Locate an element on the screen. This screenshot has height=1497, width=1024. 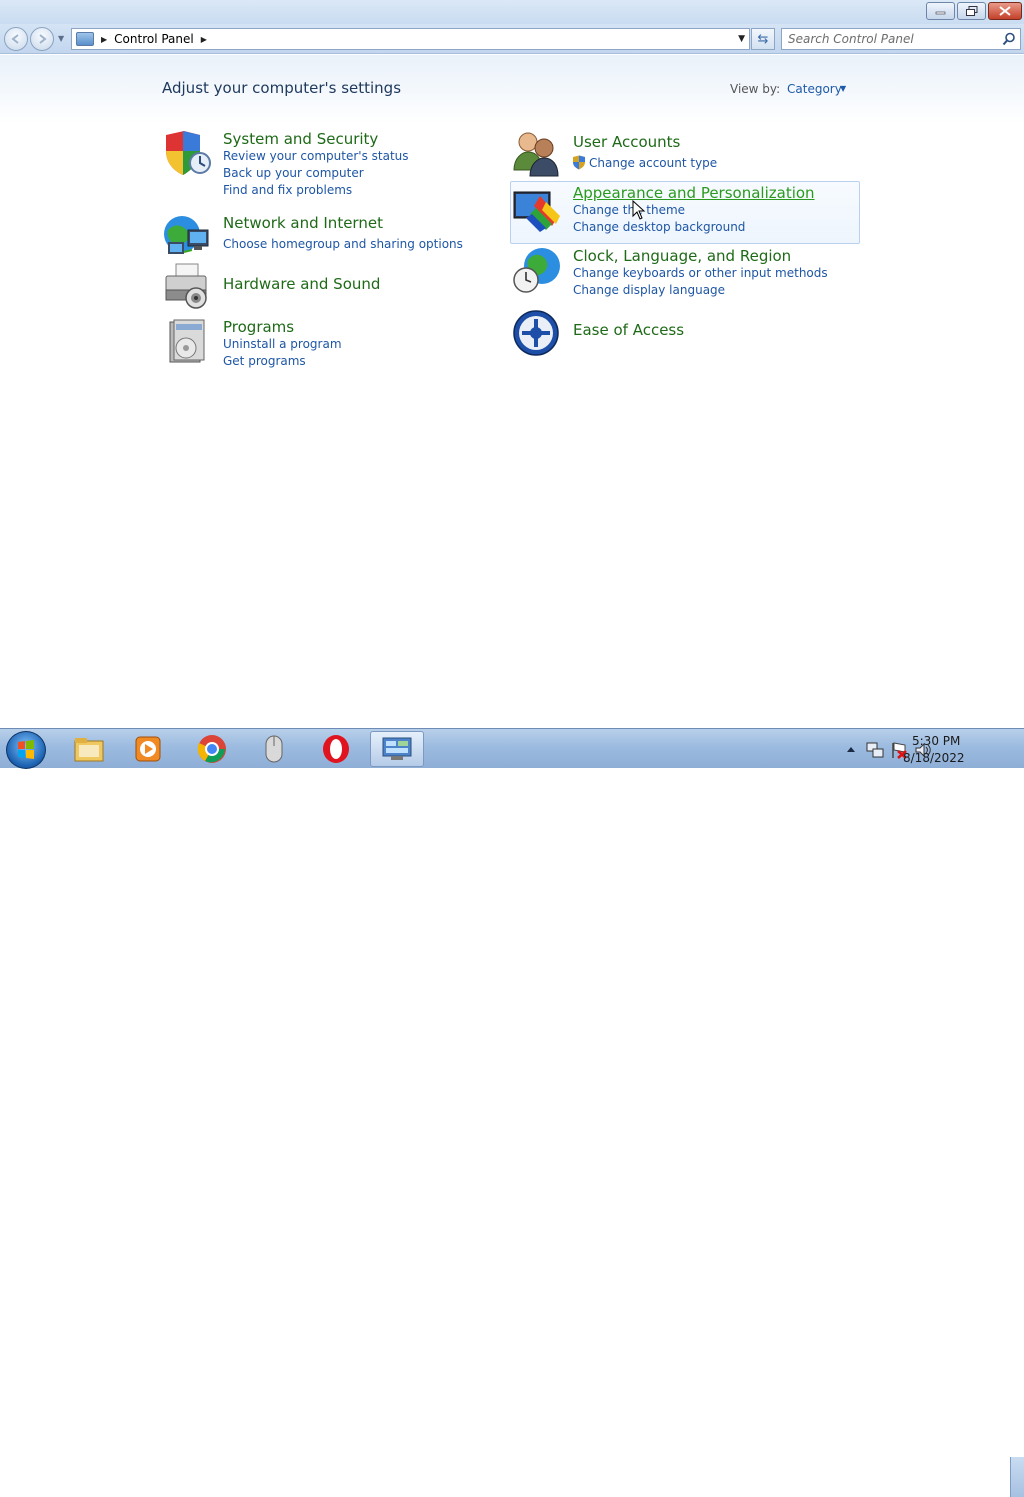
clock-date: 8/18/2022 is located at coordinates (934, 758).